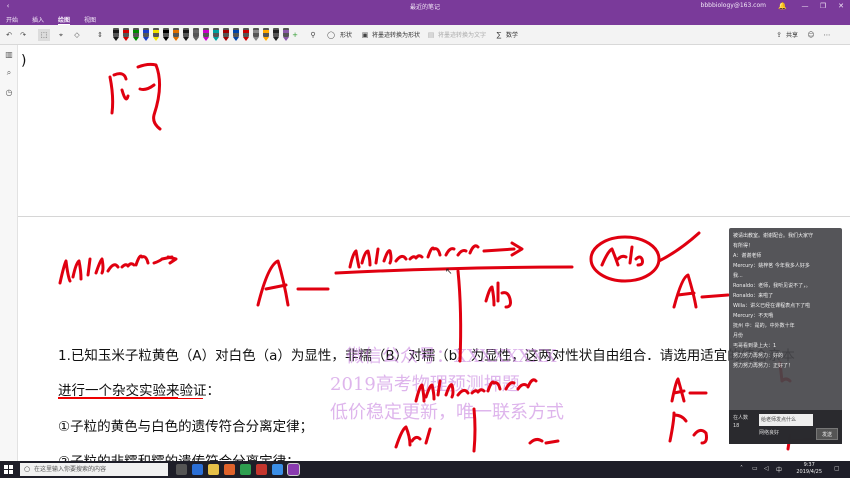 Image resolution: width=850 pixels, height=478 pixels. Describe the element at coordinates (44, 35) in the screenshot. I see `lasso-select-icon: ⬚` at that location.